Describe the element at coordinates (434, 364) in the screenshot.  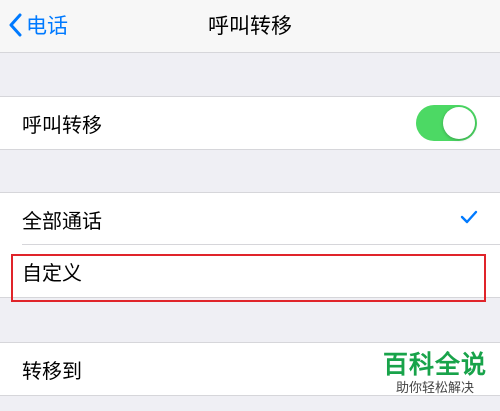
I see `watermark-title: 百科全说` at that location.